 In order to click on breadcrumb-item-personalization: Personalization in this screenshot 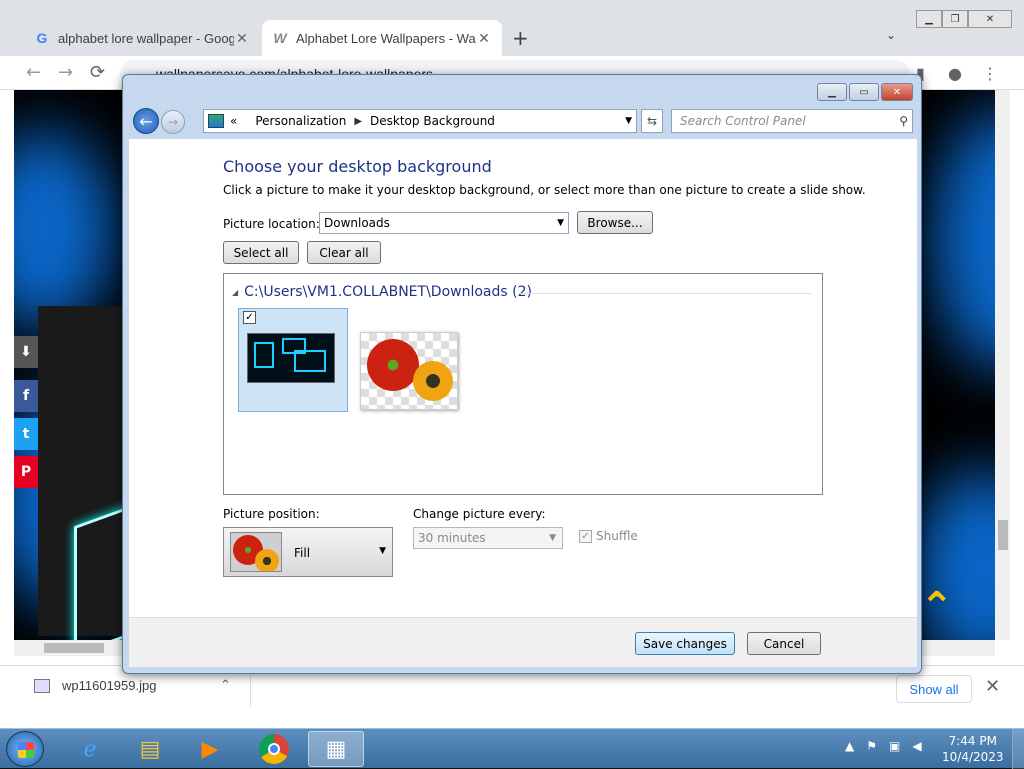, I will do `click(300, 121)`.